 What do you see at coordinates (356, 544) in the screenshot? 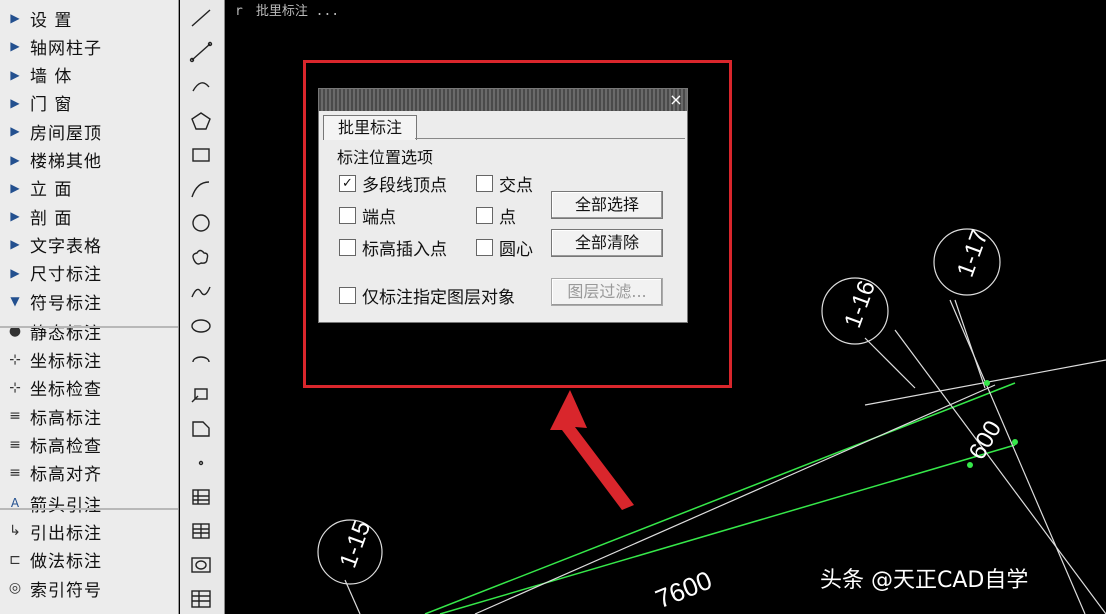
I see `bubble-label: 1-15` at bounding box center [356, 544].